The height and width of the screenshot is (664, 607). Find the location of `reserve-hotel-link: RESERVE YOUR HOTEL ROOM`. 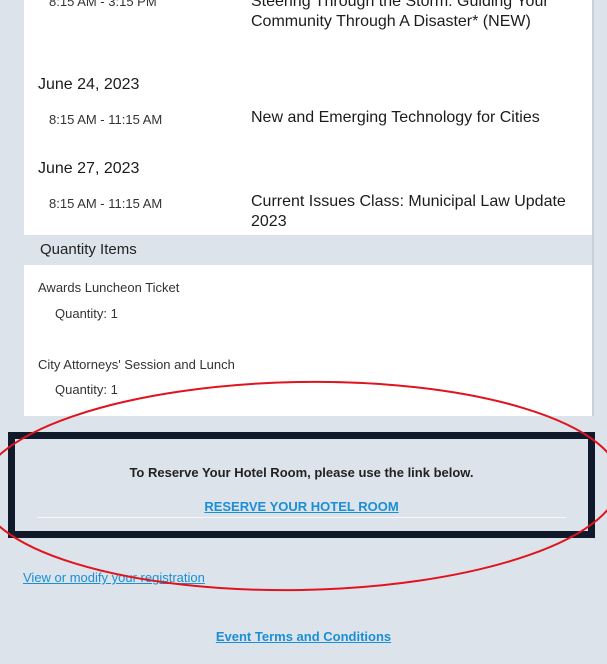

reserve-hotel-link: RESERVE YOUR HOTEL ROOM is located at coordinates (301, 506).